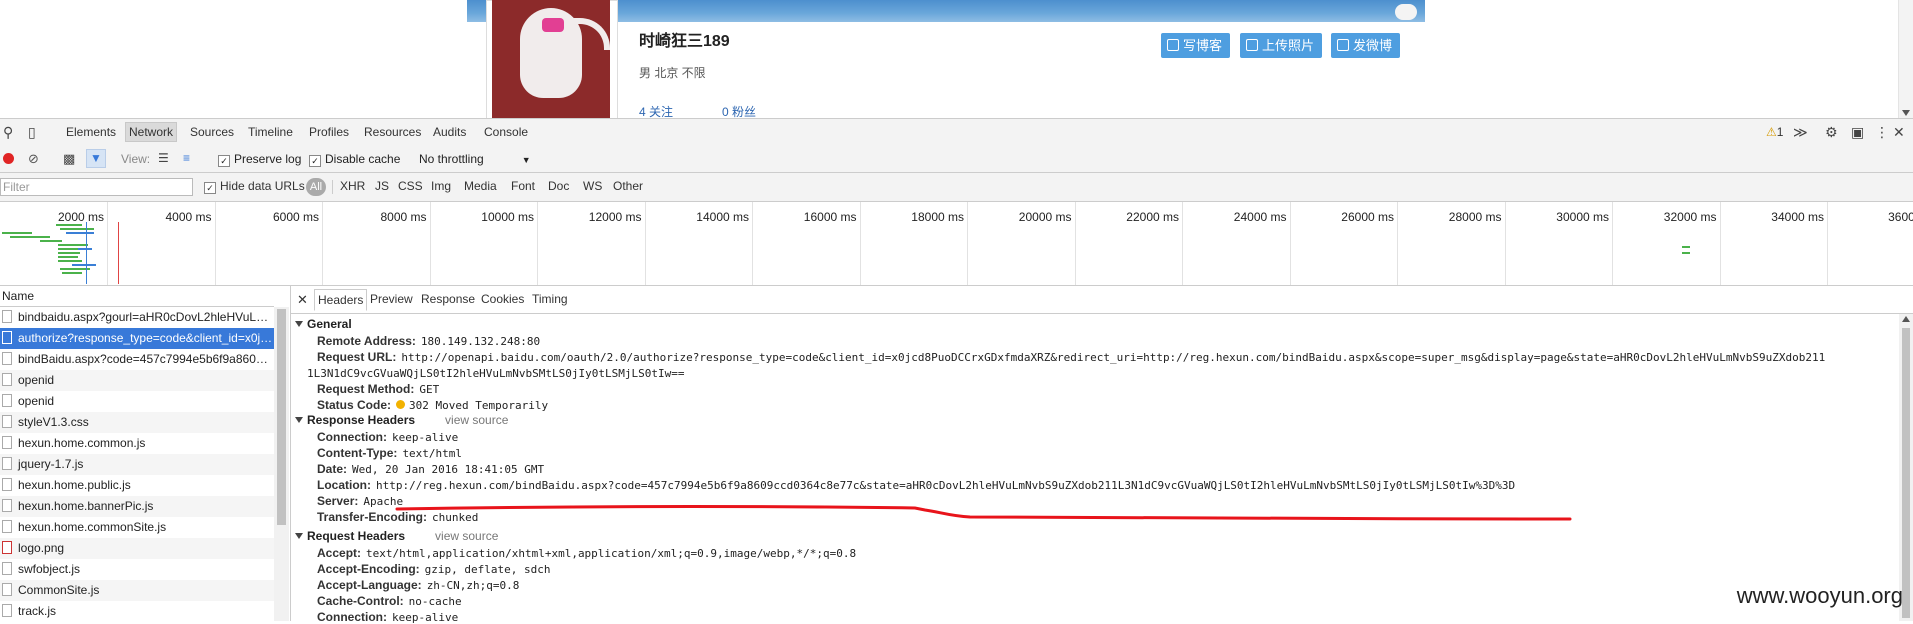  Describe the element at coordinates (137, 590) in the screenshot. I see `request-row: CommonSite.js` at that location.